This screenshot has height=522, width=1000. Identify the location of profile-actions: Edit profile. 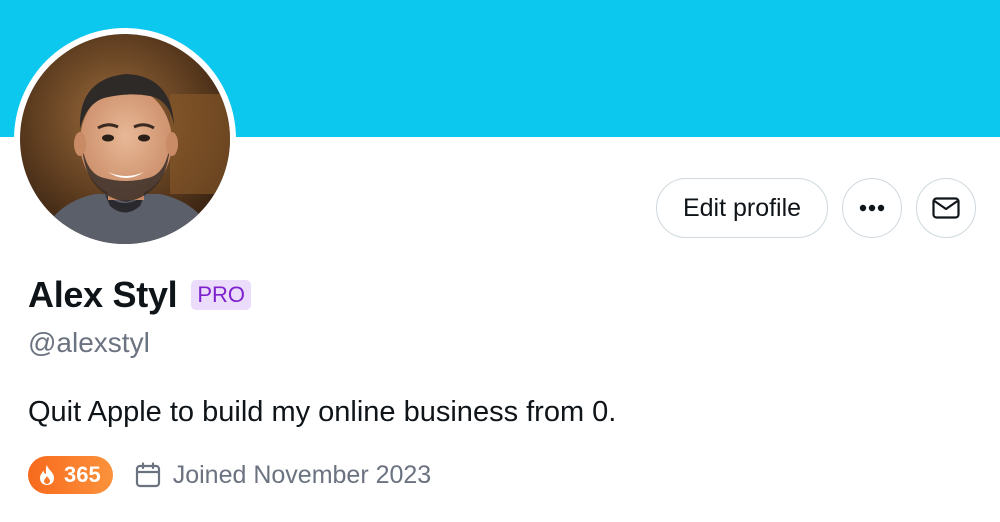
(816, 208).